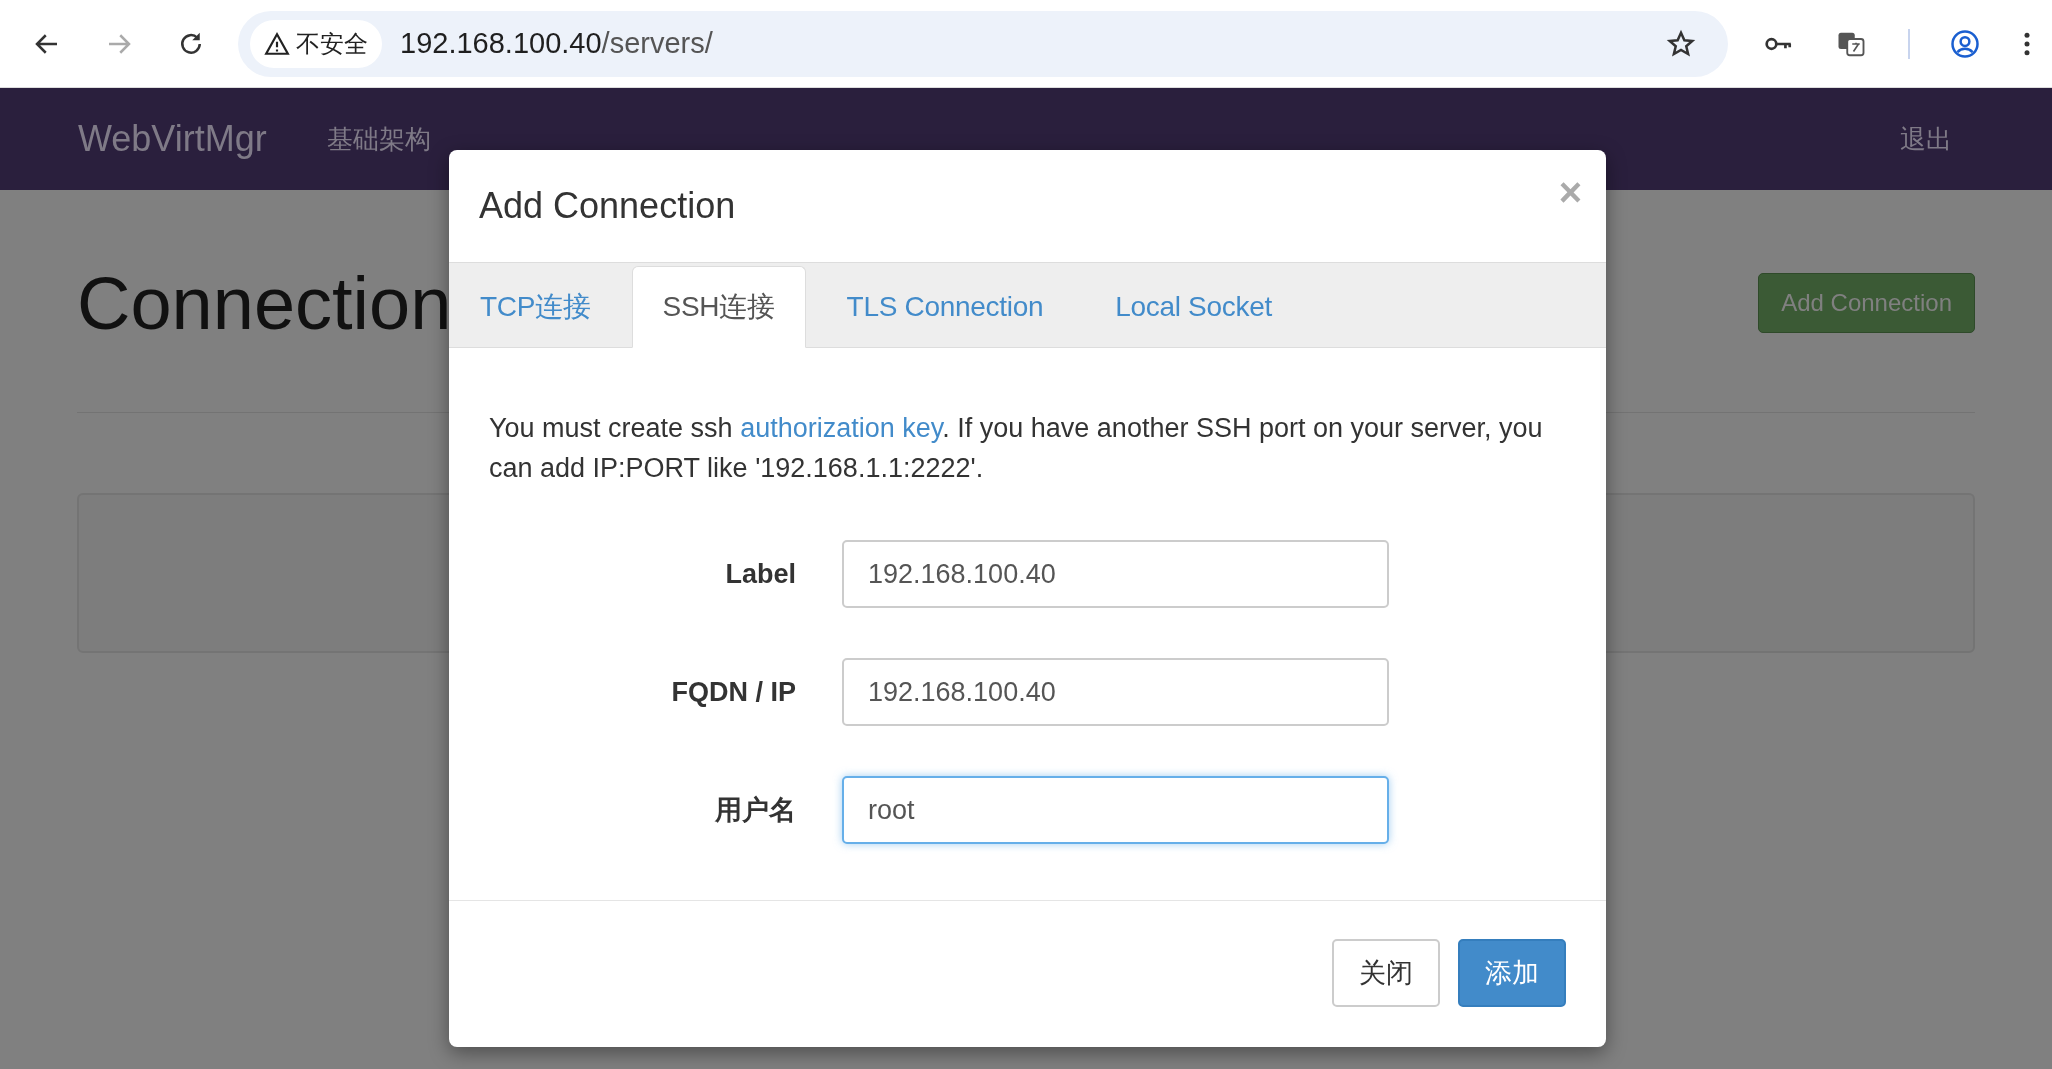 This screenshot has width=2052, height=1069. I want to click on address-bar: 不安全 192.168.100.40/servers/, so click(983, 43).